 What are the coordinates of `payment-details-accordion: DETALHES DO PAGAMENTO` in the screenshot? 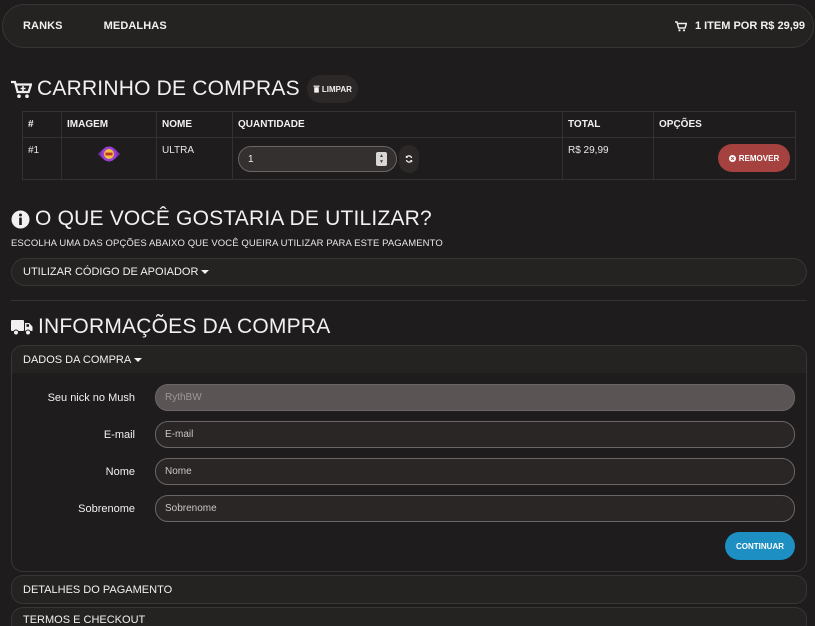 It's located at (409, 589).